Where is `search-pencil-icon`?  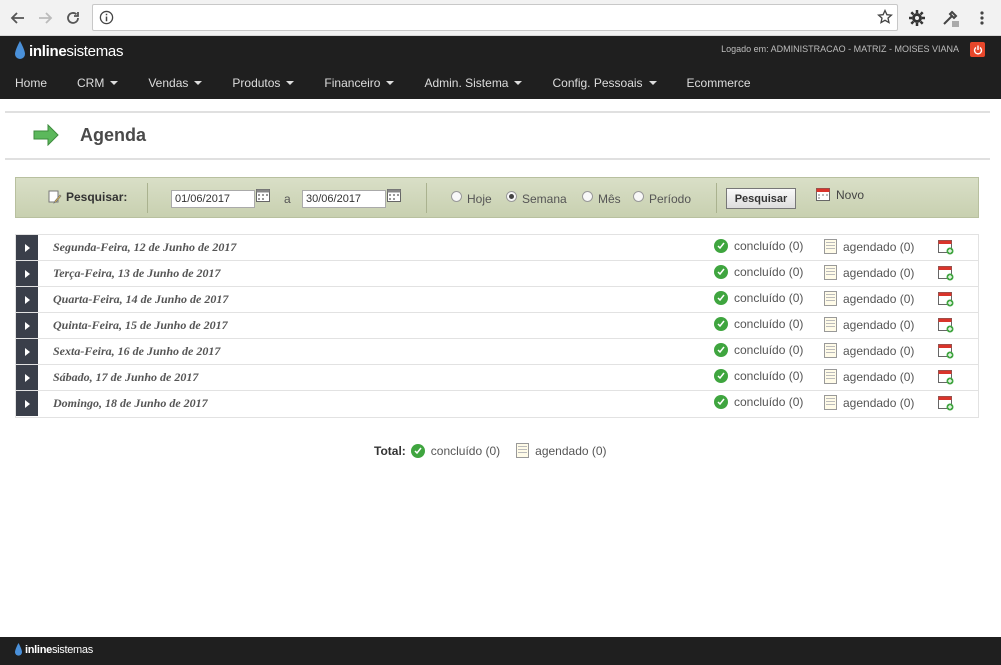
search-pencil-icon is located at coordinates (55, 197).